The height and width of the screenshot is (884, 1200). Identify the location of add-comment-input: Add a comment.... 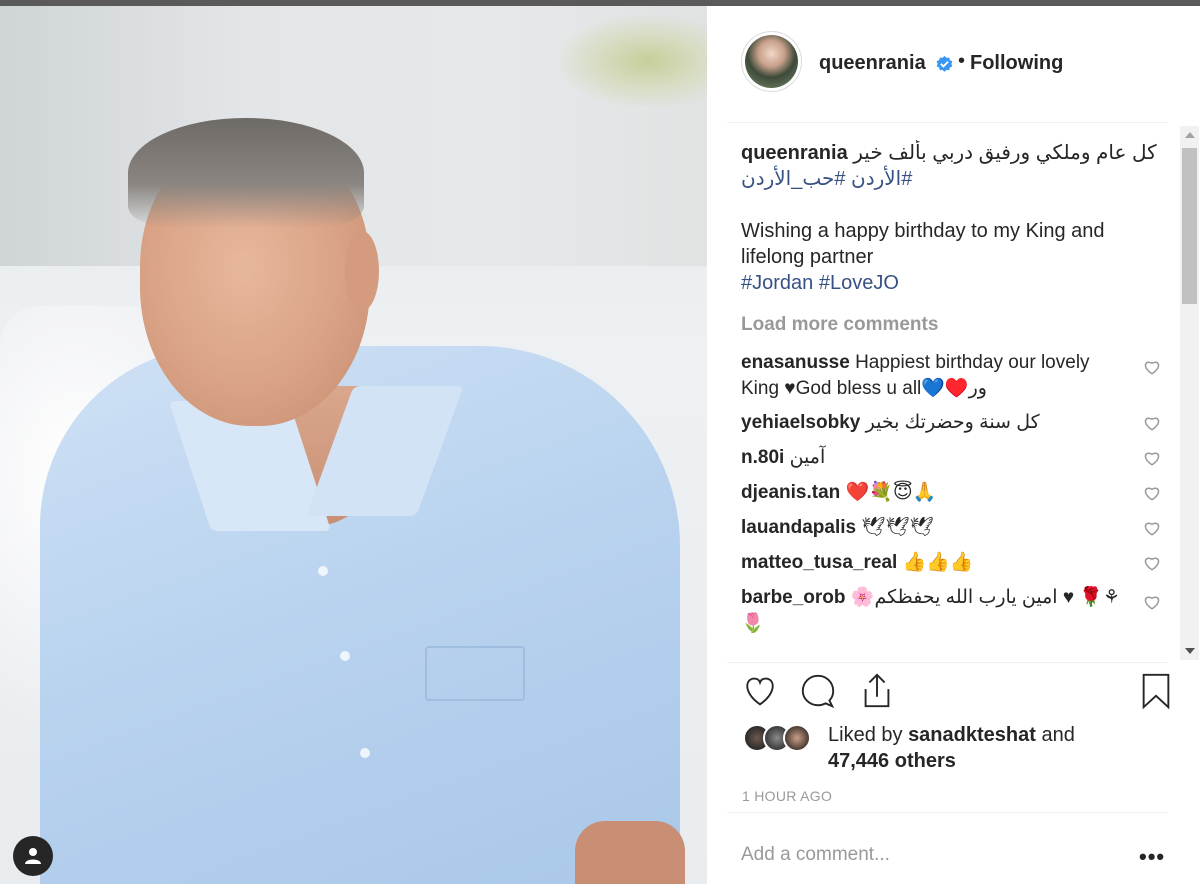
(815, 855).